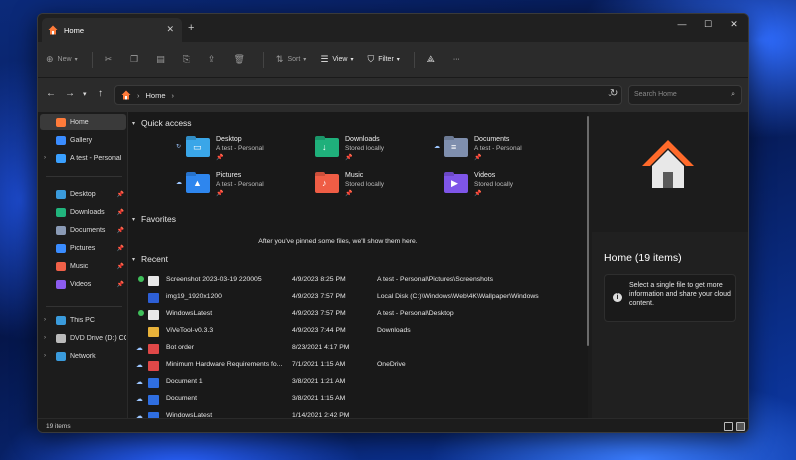 The width and height of the screenshot is (796, 460). What do you see at coordinates (179, 147) in the screenshot?
I see `sync-icon: ↻` at bounding box center [179, 147].